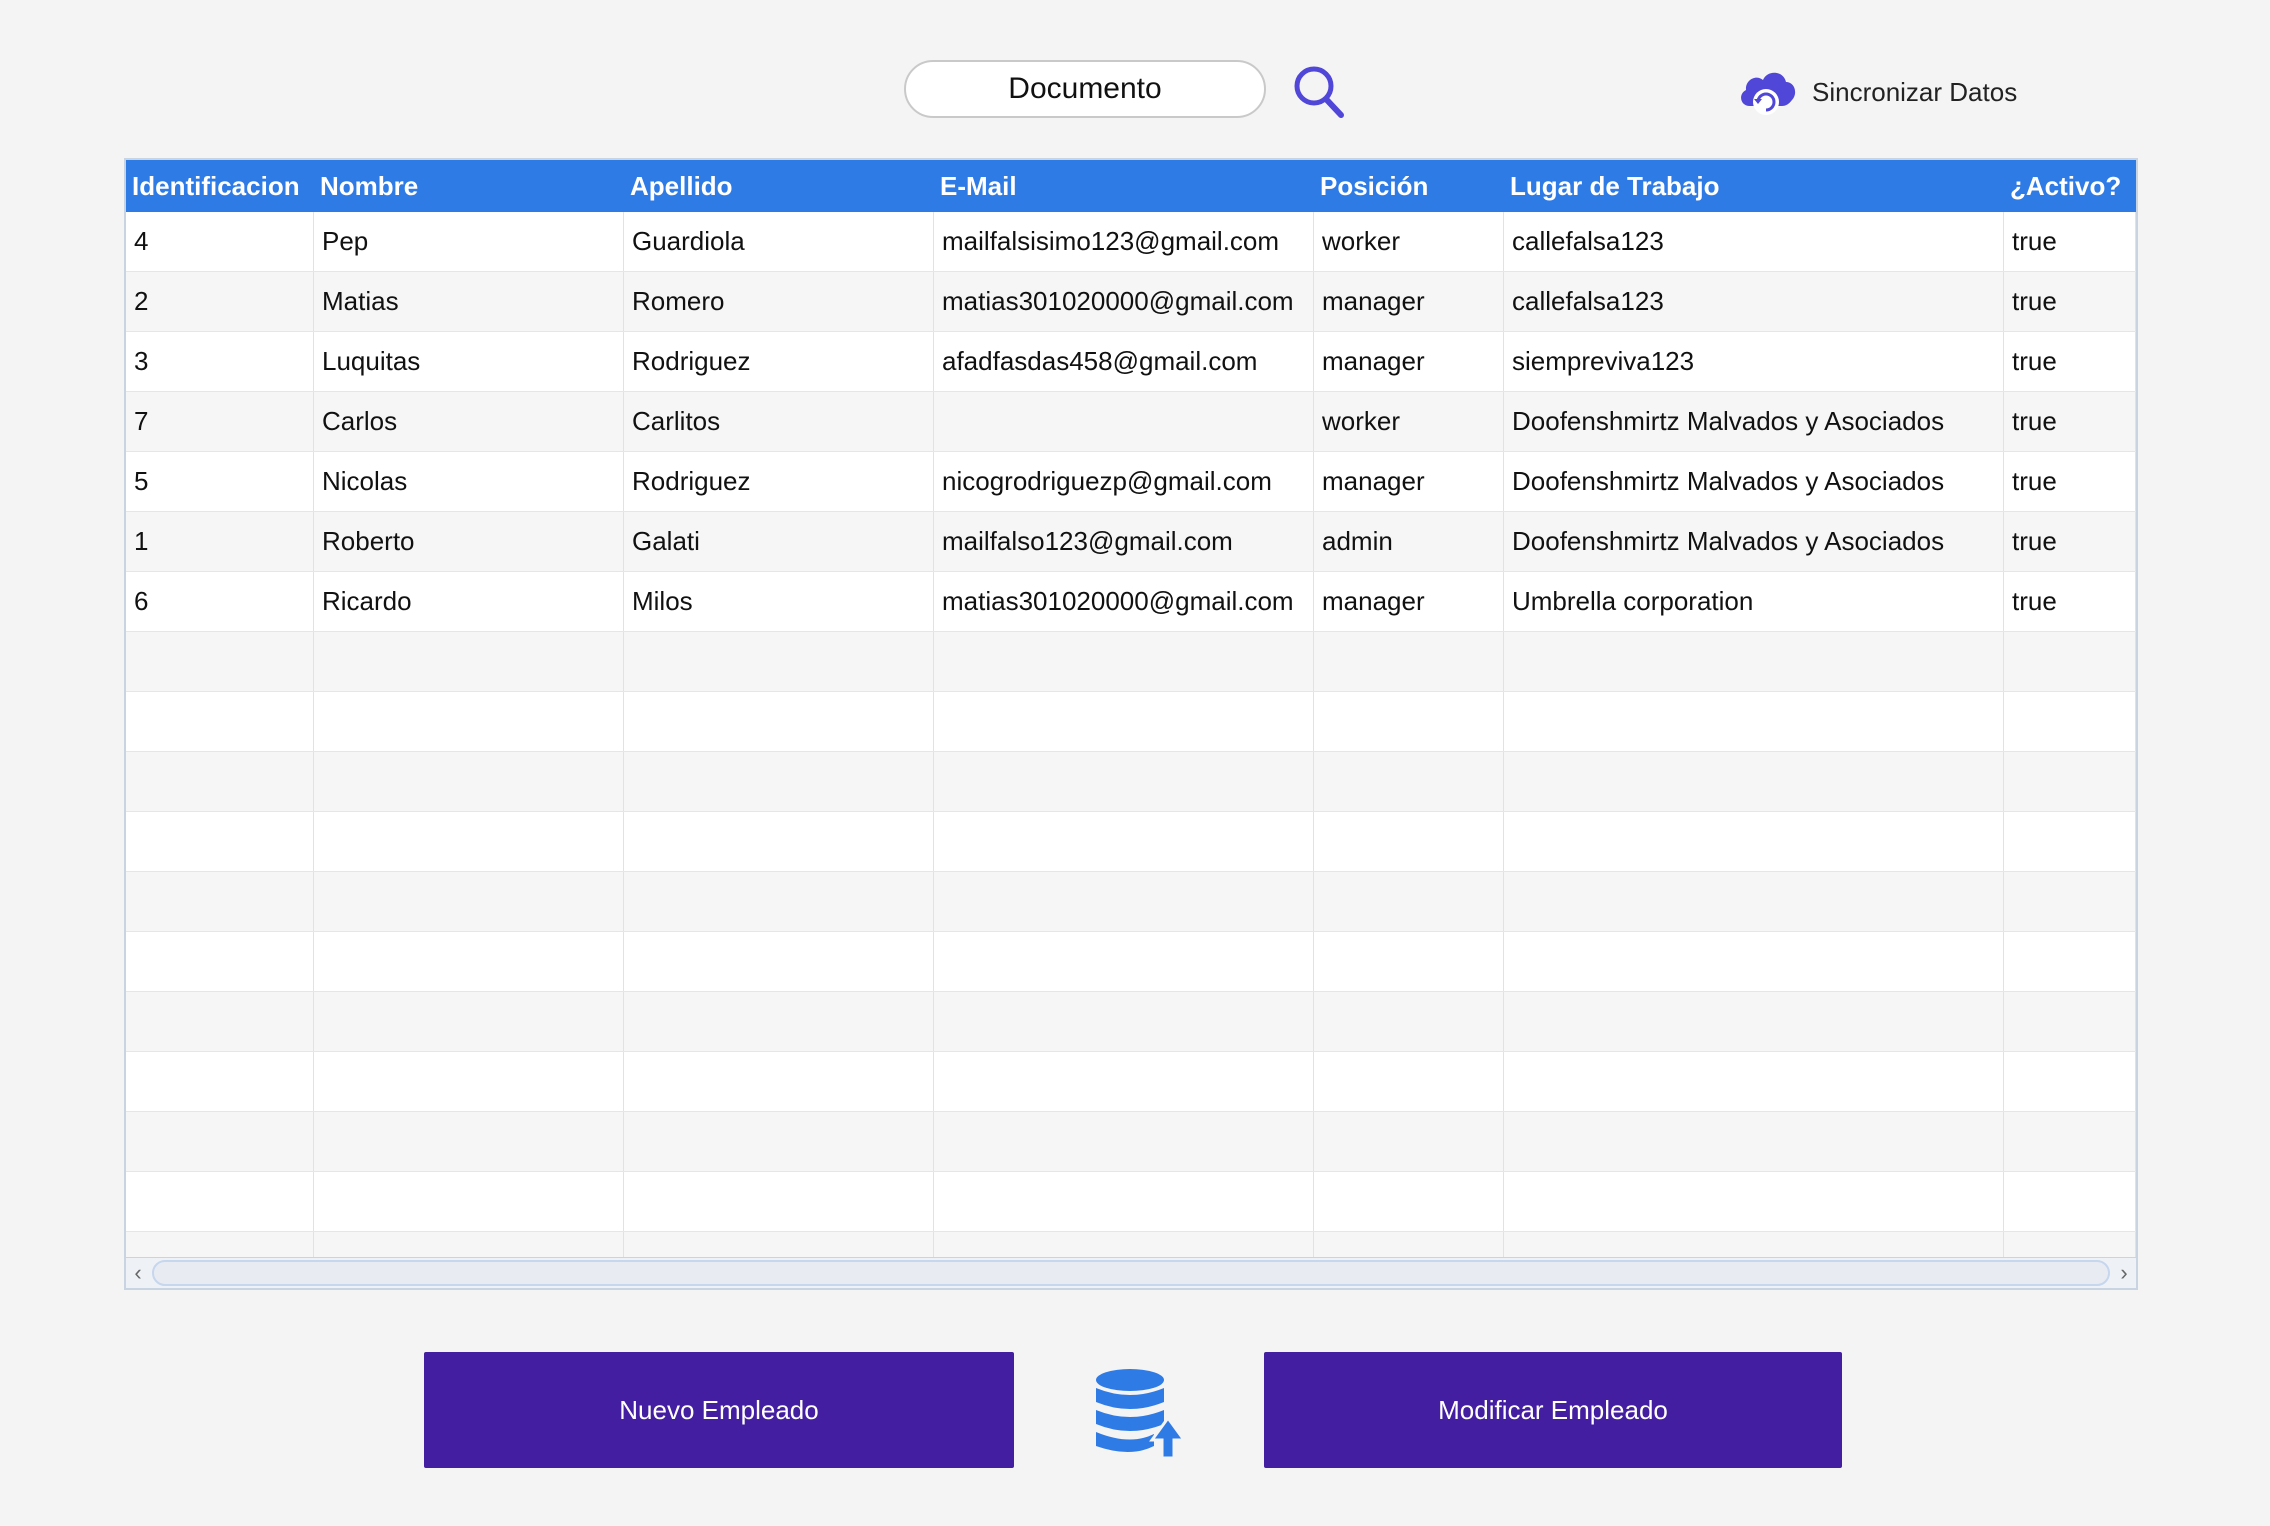  What do you see at coordinates (1409, 186) in the screenshot?
I see `column-header: Posición` at bounding box center [1409, 186].